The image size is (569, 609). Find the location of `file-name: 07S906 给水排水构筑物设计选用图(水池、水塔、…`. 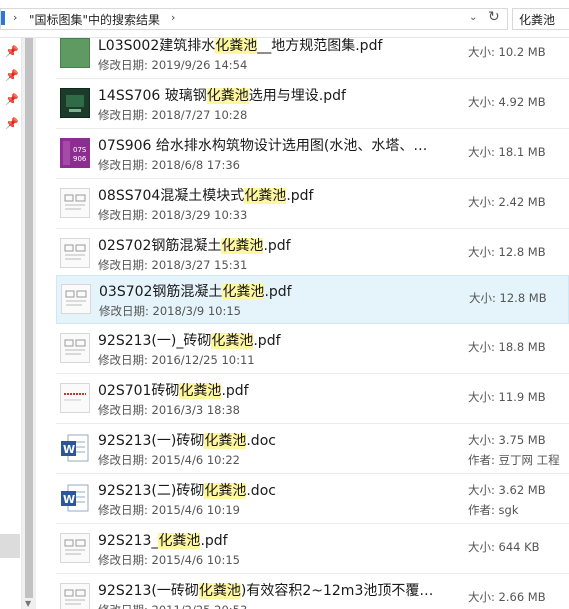

file-name: 07S906 给水排水构筑物设计选用图(水池、水塔、… is located at coordinates (274, 145).